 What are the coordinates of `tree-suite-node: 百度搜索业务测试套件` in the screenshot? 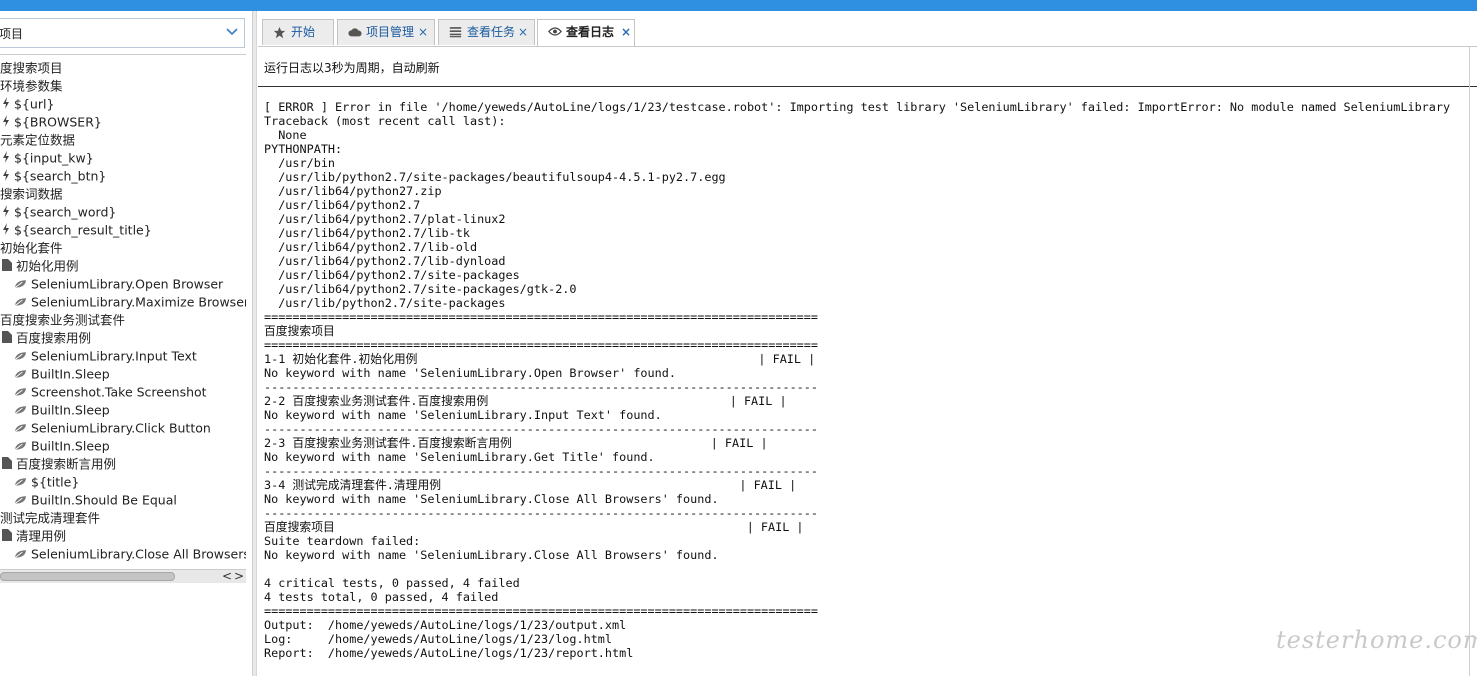 It's located at (62, 320).